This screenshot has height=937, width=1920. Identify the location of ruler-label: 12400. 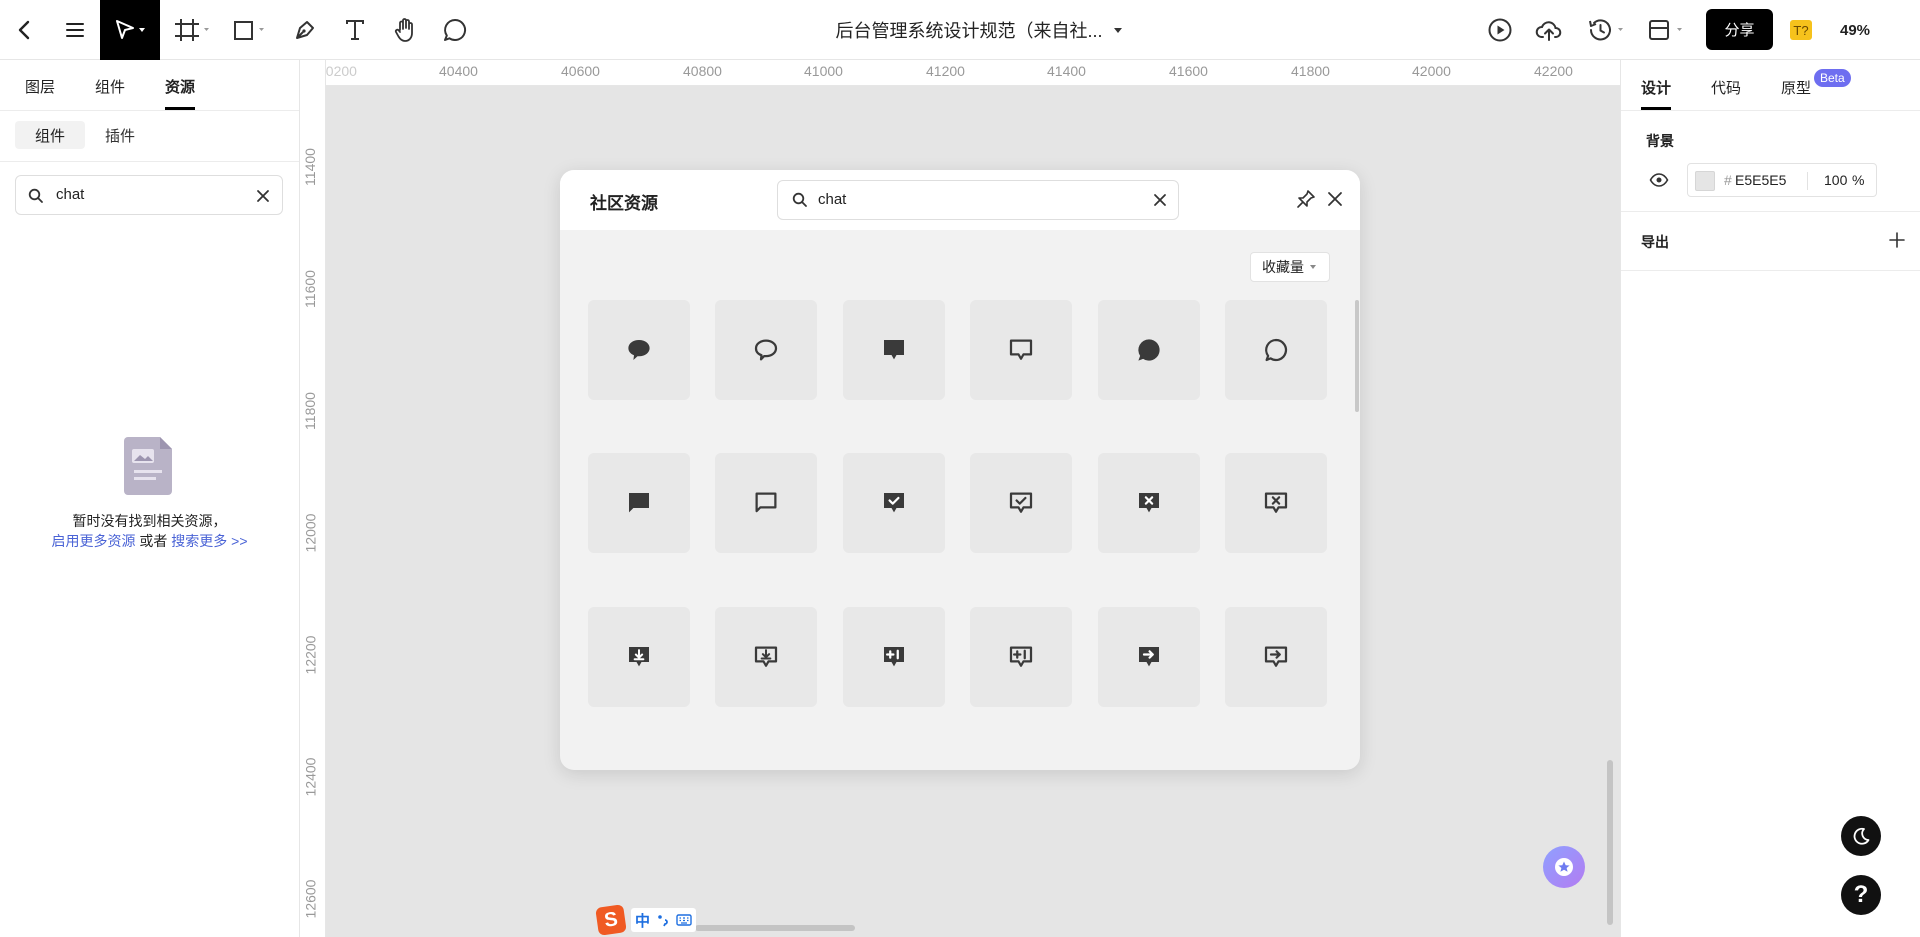
(310, 777).